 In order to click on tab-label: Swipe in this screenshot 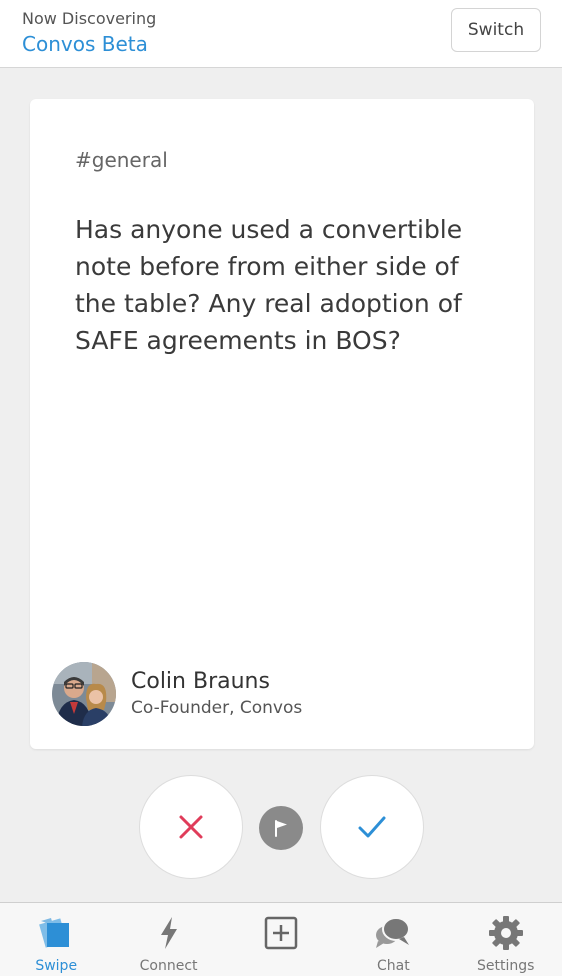, I will do `click(56, 966)`.